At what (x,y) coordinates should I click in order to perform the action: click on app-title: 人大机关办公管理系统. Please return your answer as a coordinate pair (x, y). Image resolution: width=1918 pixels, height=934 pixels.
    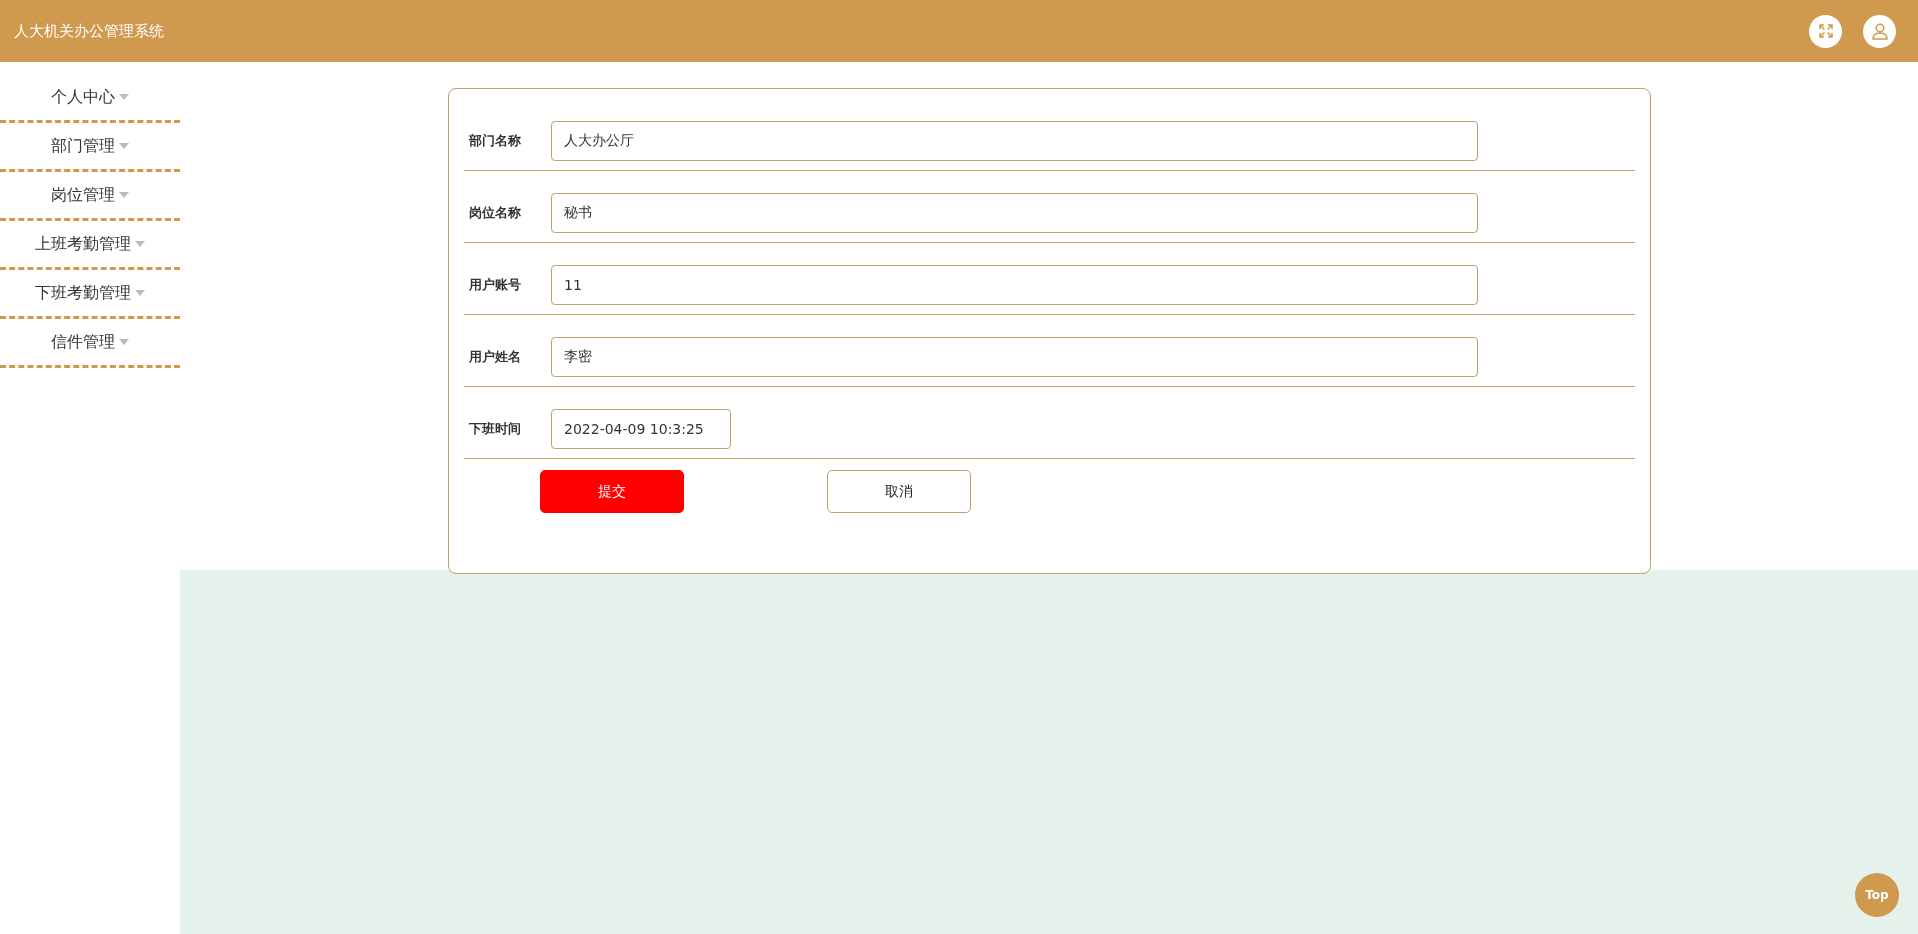
    Looking at the image, I should click on (89, 31).